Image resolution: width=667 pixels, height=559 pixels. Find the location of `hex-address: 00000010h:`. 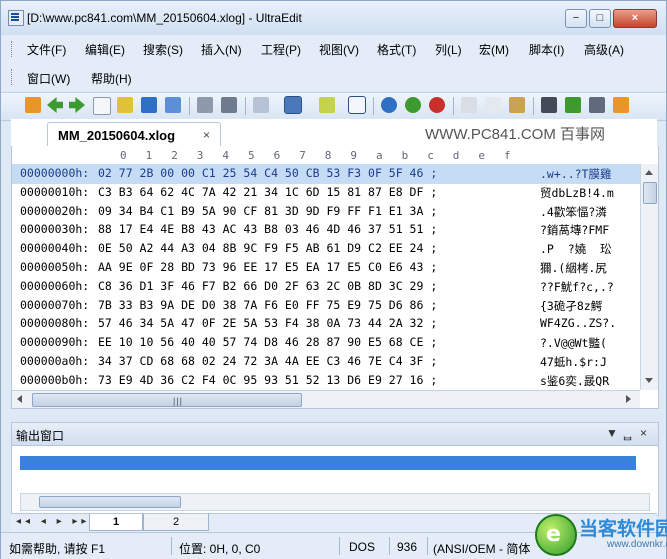

hex-address: 00000010h: is located at coordinates (55, 191).